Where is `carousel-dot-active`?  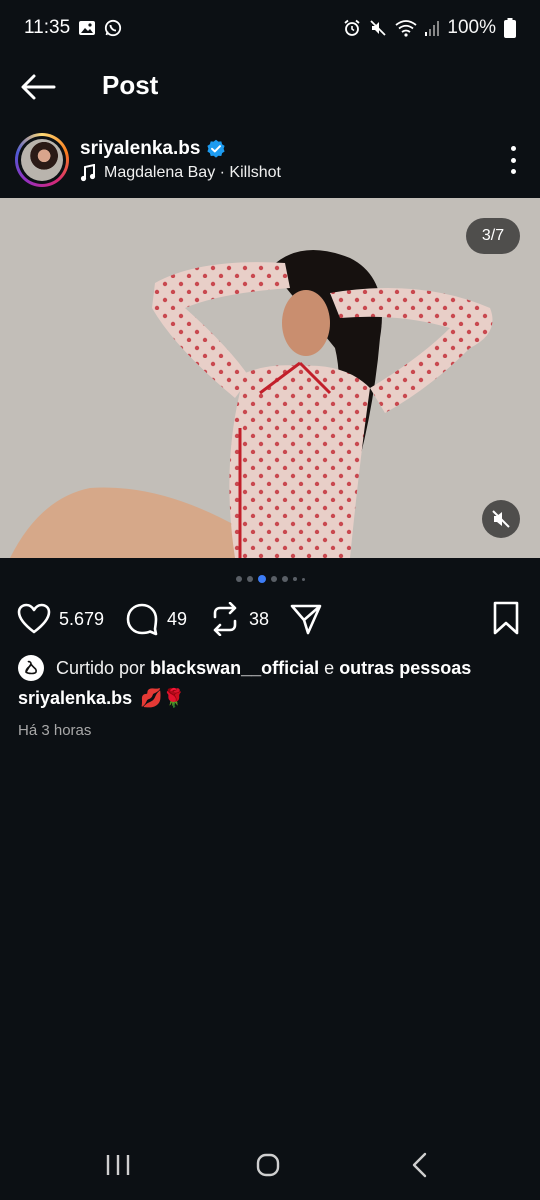 carousel-dot-active is located at coordinates (261, 579).